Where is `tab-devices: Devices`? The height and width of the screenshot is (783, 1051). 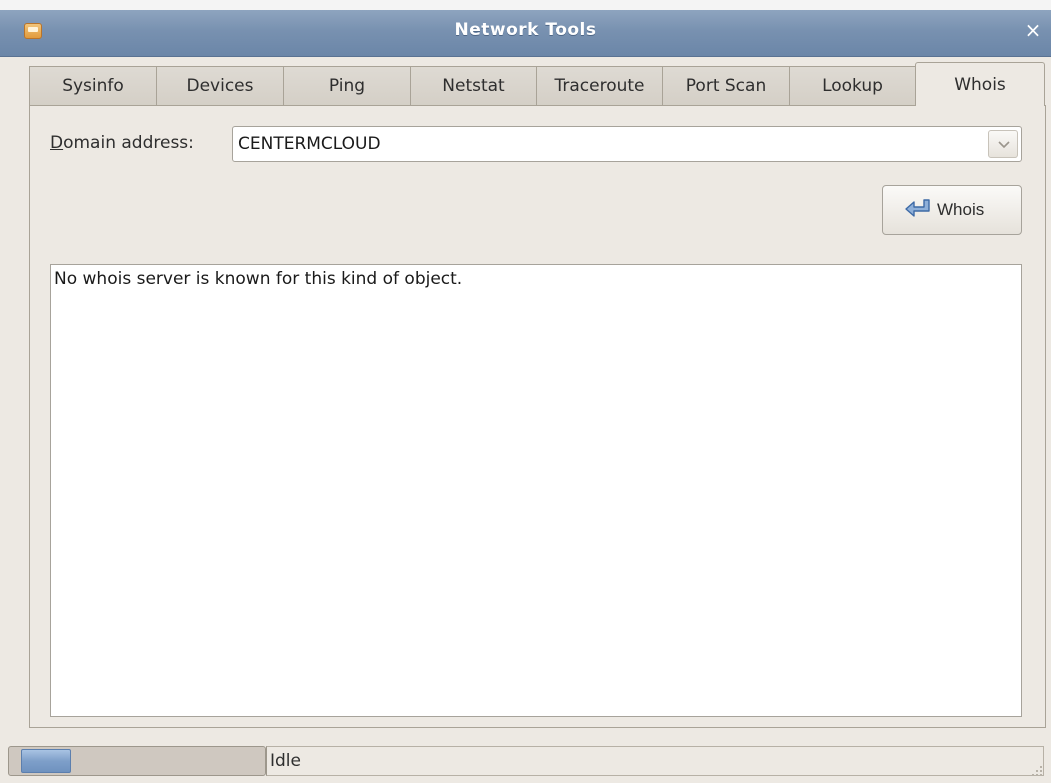
tab-devices: Devices is located at coordinates (220, 86).